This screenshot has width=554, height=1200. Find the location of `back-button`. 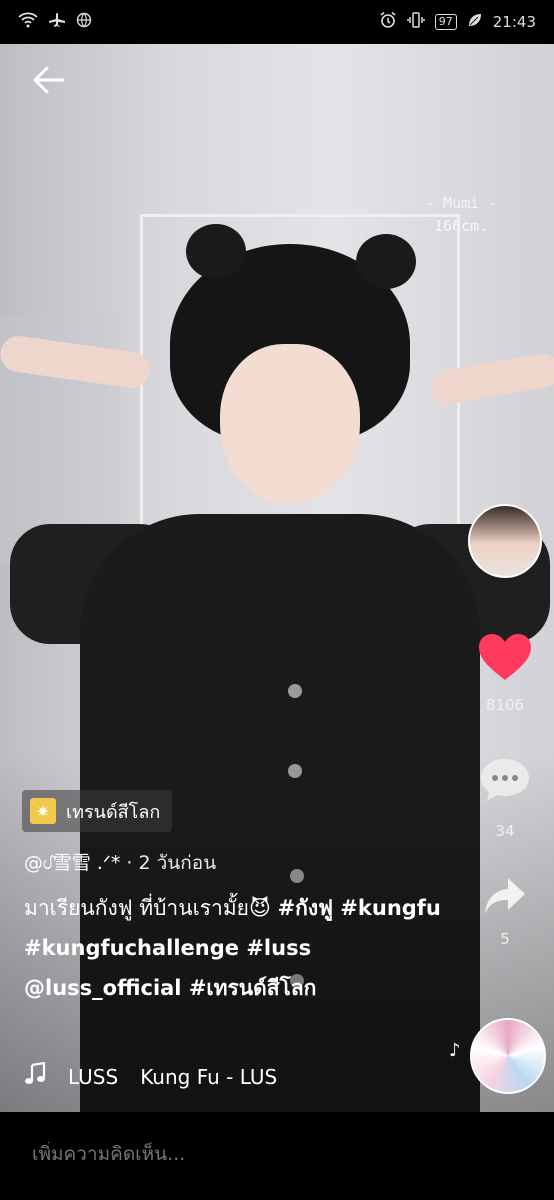

back-button is located at coordinates (48, 80).